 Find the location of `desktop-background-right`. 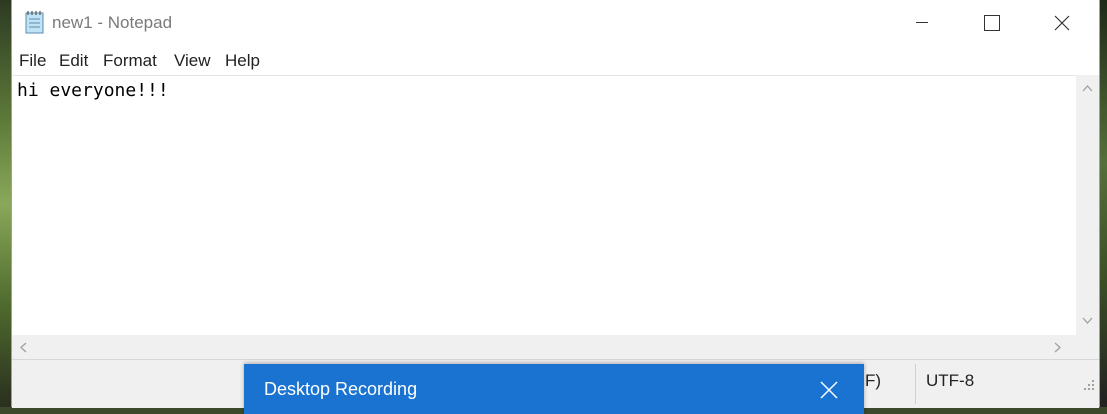

desktop-background-right is located at coordinates (1103, 203).